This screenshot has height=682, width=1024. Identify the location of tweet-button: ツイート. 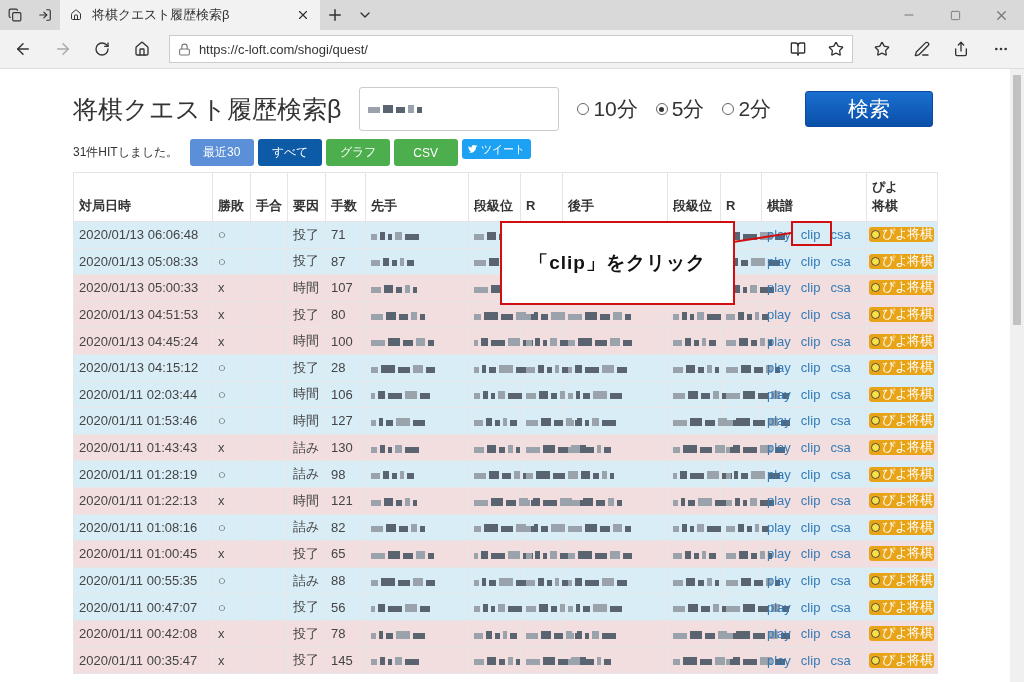
(496, 149).